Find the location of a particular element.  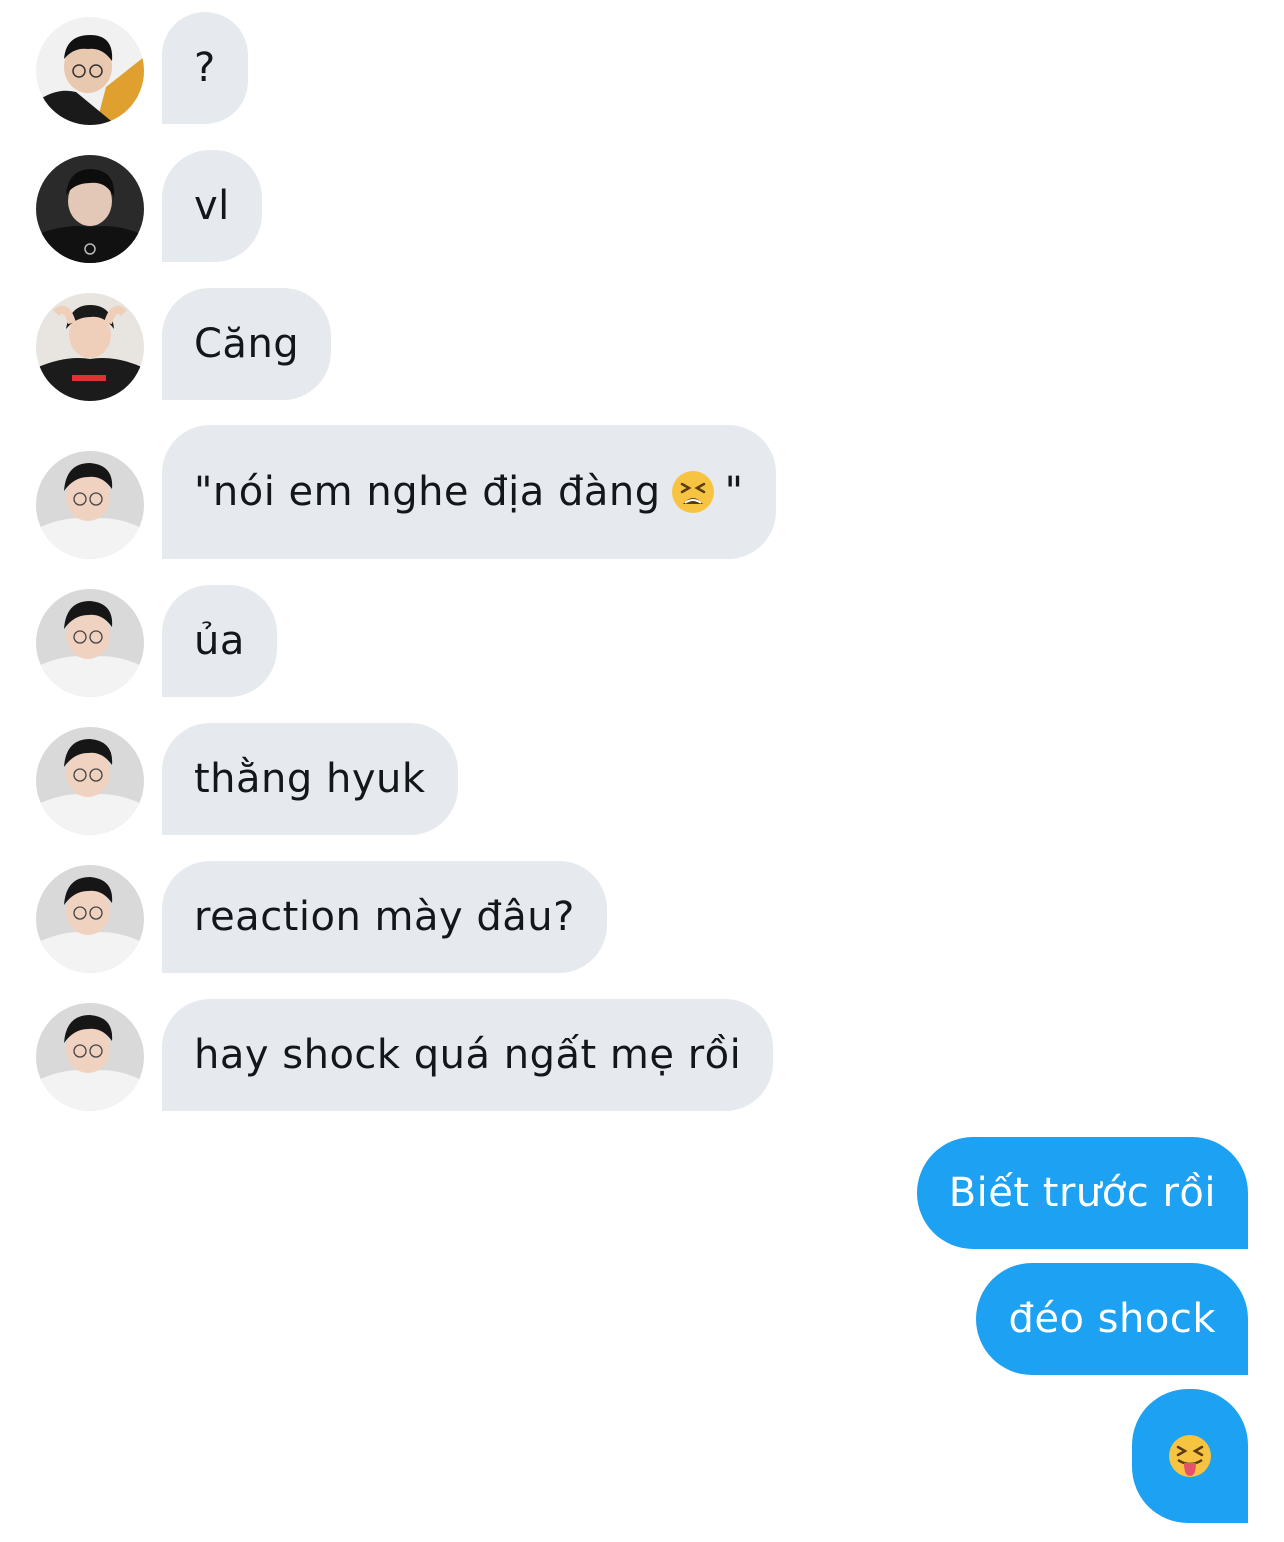

message-text: Biết trước rồi is located at coordinates (1082, 1193).